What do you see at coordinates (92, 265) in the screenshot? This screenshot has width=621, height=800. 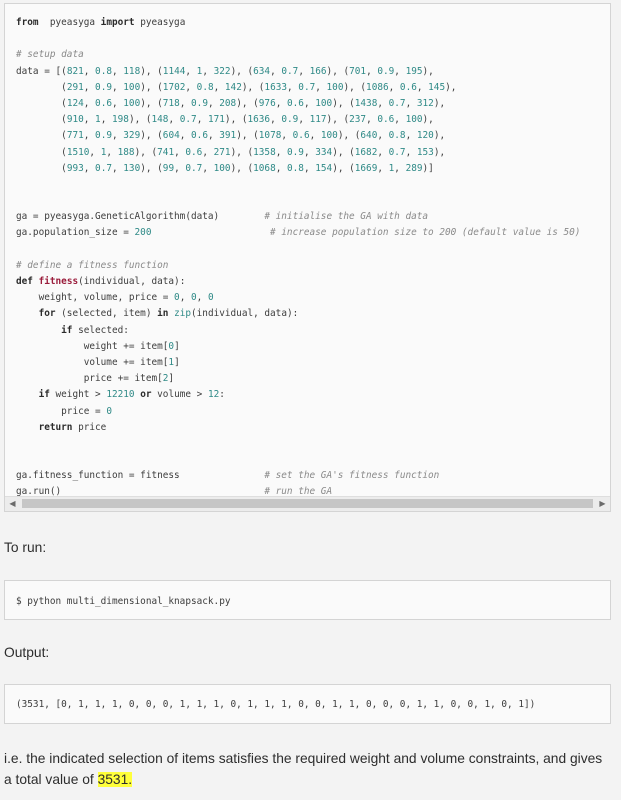 I see `code-line: # define a fitness function` at bounding box center [92, 265].